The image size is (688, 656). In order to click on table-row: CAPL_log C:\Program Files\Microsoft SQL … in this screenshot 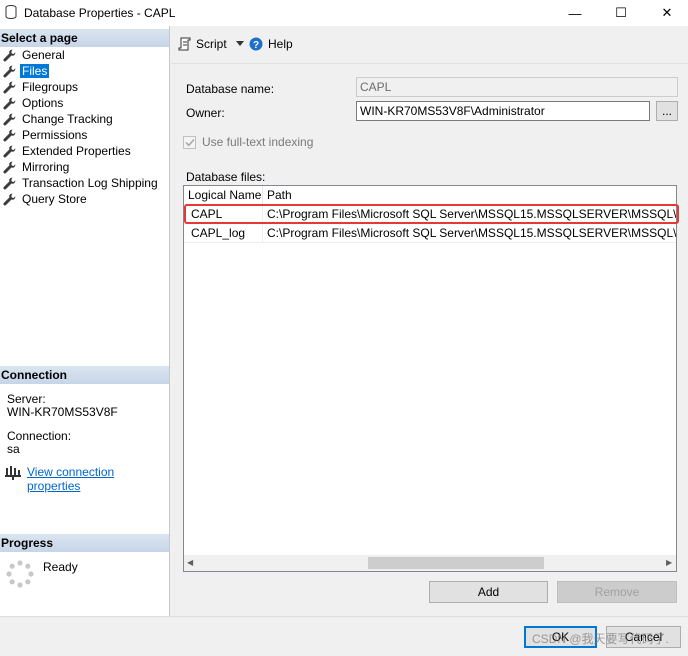, I will do `click(430, 233)`.